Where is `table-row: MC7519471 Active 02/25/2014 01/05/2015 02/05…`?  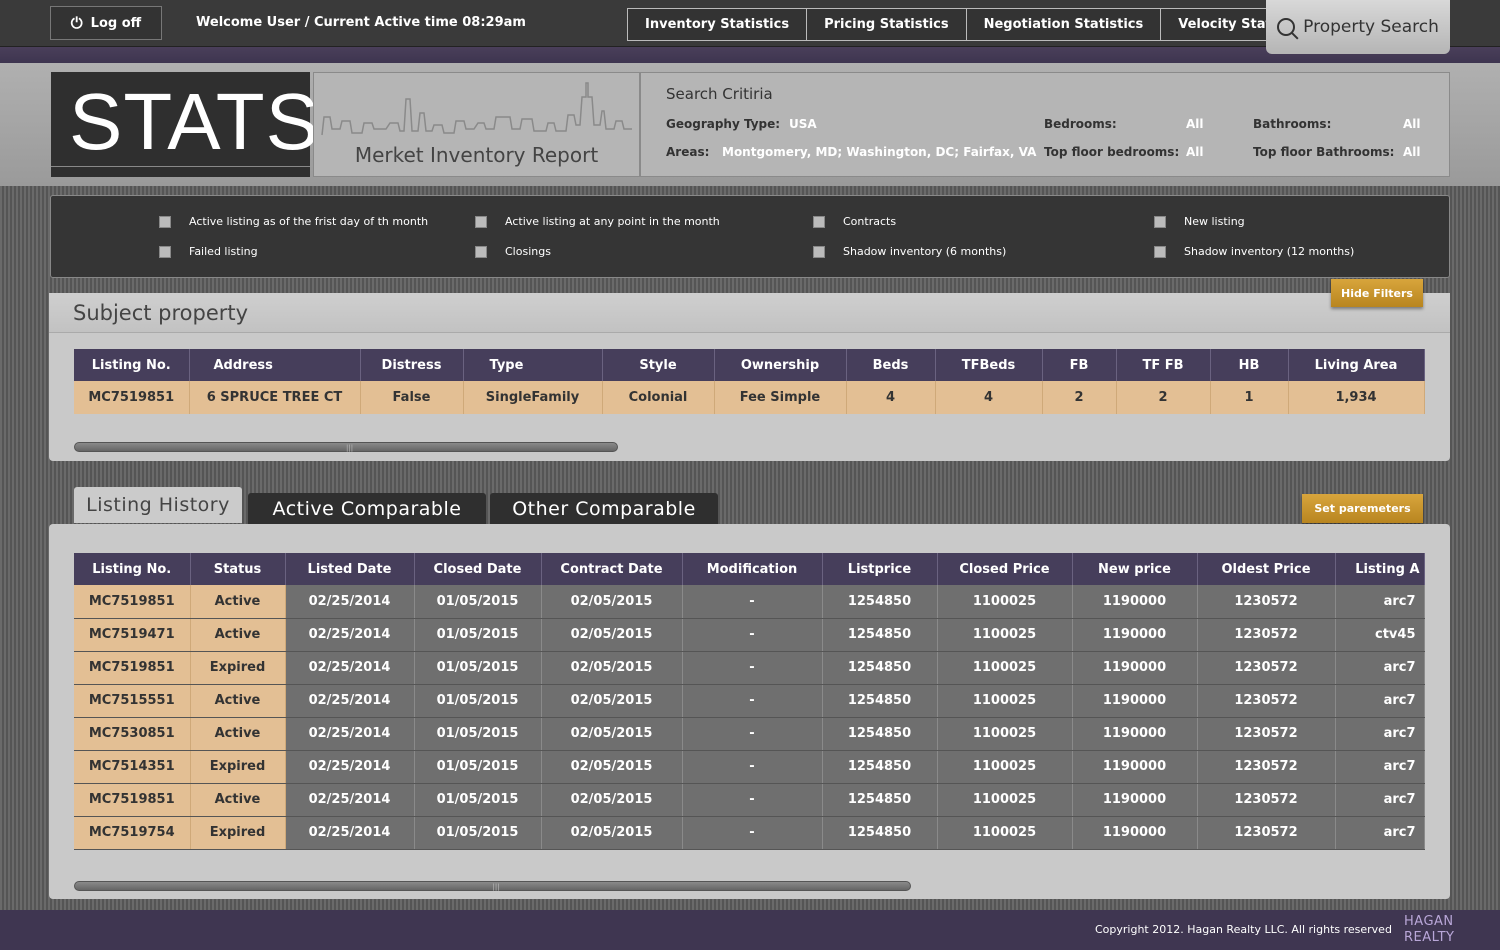 table-row: MC7519471 Active 02/25/2014 01/05/2015 02/05… is located at coordinates (749, 635).